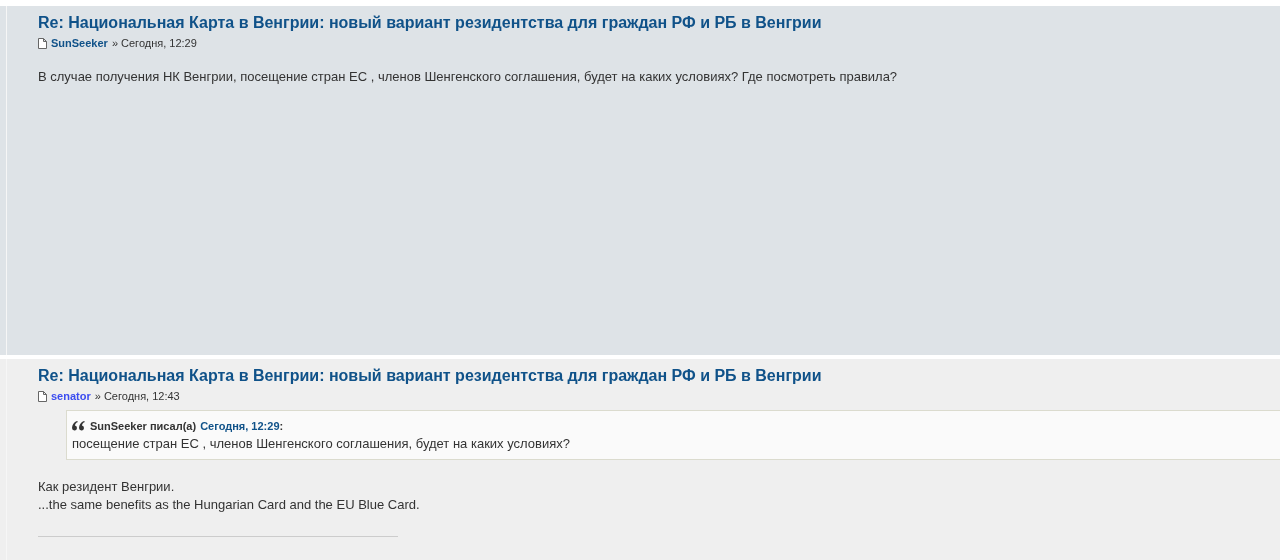 Image resolution: width=1280 pixels, height=560 pixels. I want to click on quote-text: посещение стран ЕС , членов Шенгенского соглашения, будет на каких условиях?, so click(321, 444).